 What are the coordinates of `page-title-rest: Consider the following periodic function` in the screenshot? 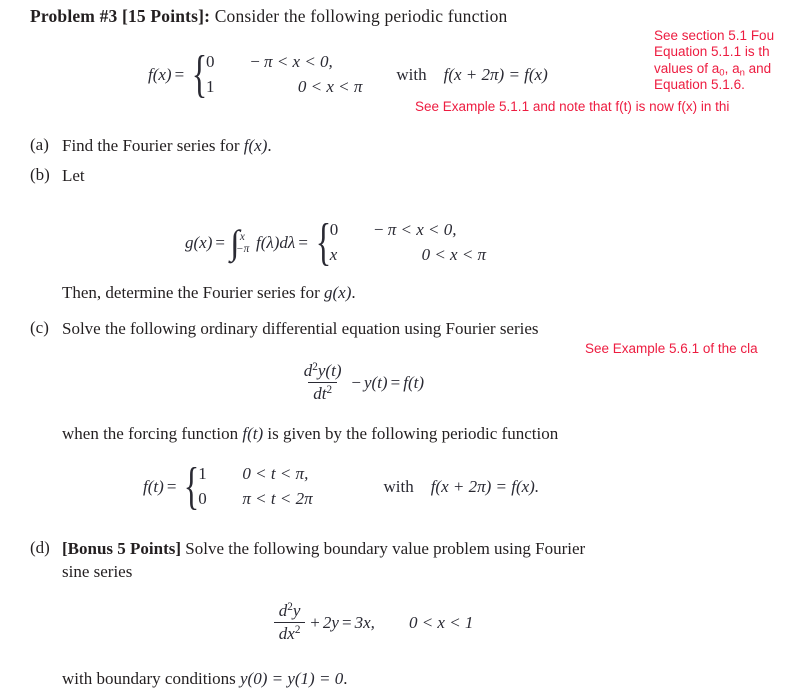 It's located at (359, 16).